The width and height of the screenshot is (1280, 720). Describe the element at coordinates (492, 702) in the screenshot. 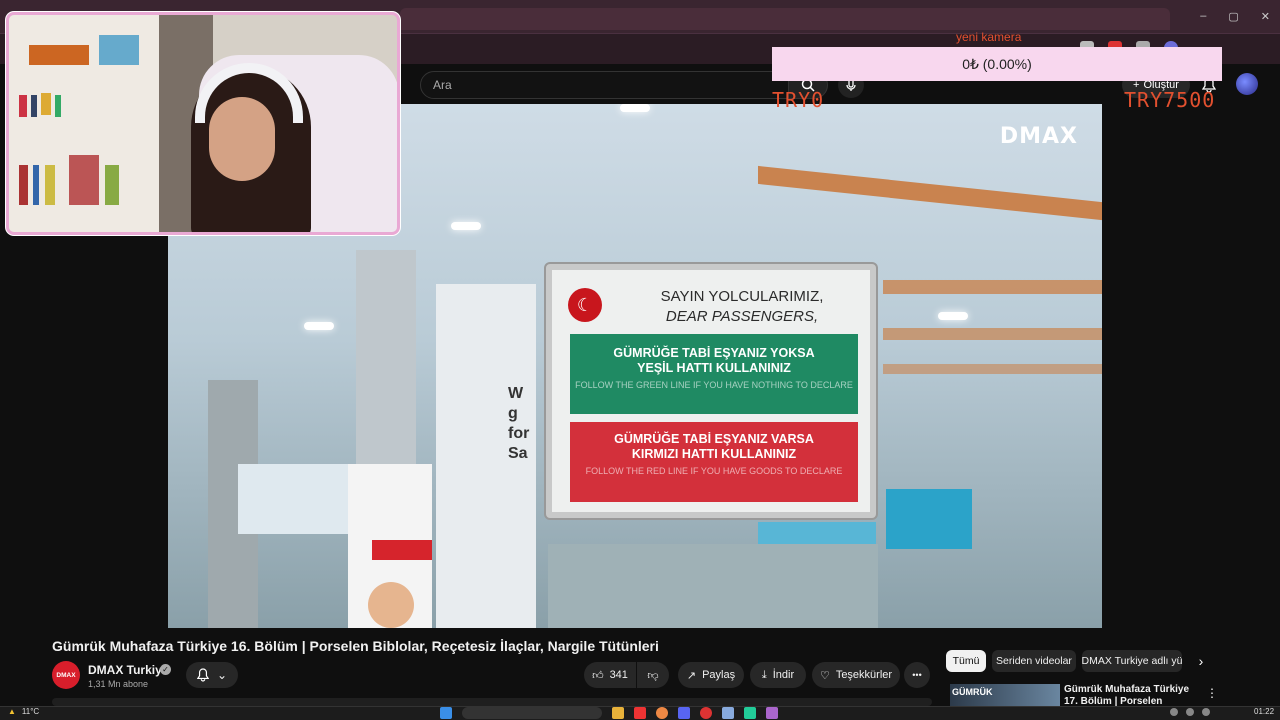

I see `description-box` at that location.